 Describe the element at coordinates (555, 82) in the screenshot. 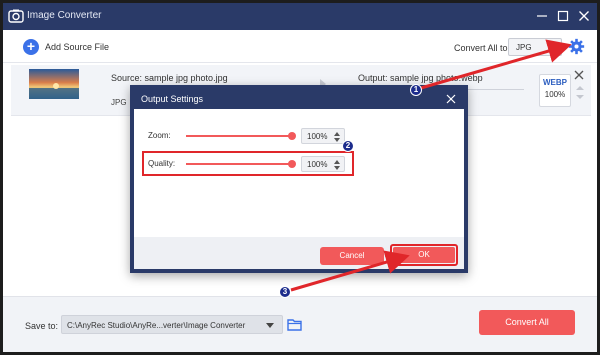

I see `output-format: WEBP` at that location.